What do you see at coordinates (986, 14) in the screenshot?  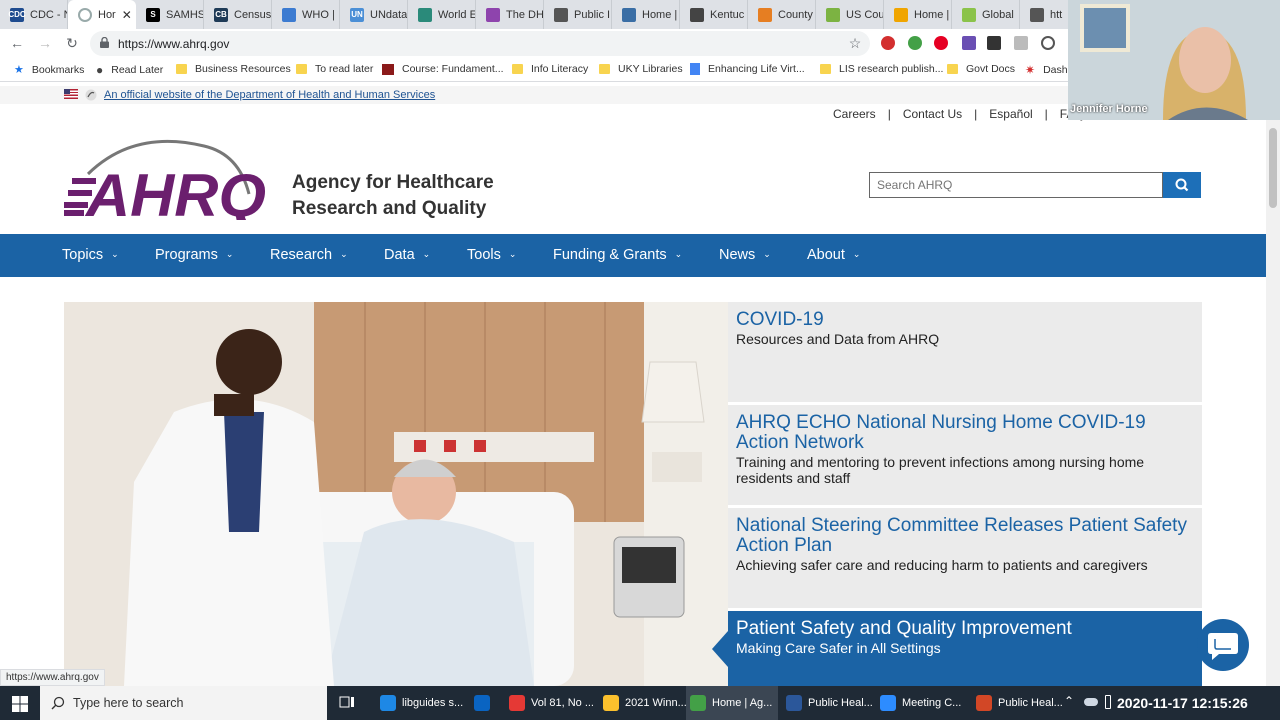 I see `browser-tab: Global` at bounding box center [986, 14].